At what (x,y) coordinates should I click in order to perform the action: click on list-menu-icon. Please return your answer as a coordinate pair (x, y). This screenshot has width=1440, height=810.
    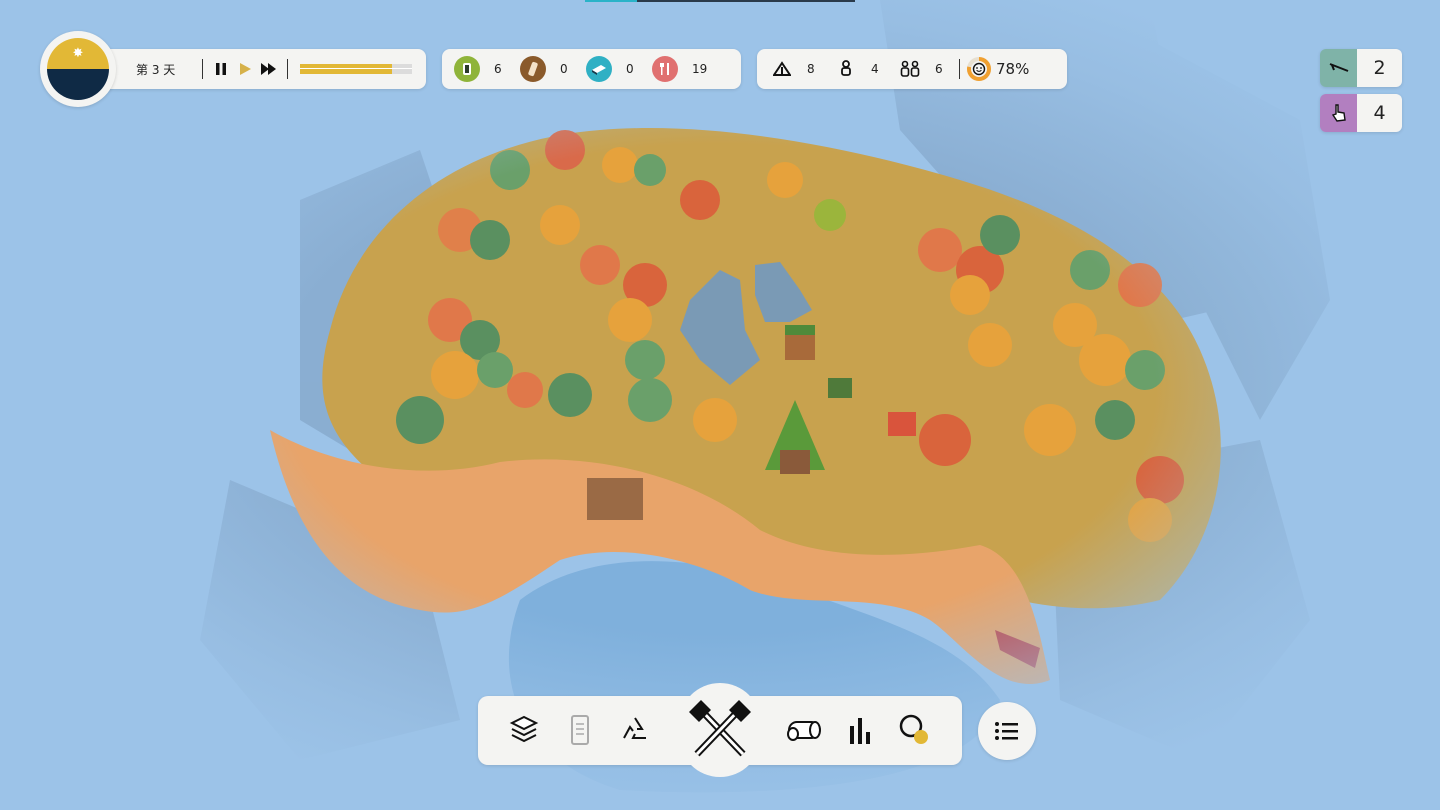
    Looking at the image, I should click on (1006, 731).